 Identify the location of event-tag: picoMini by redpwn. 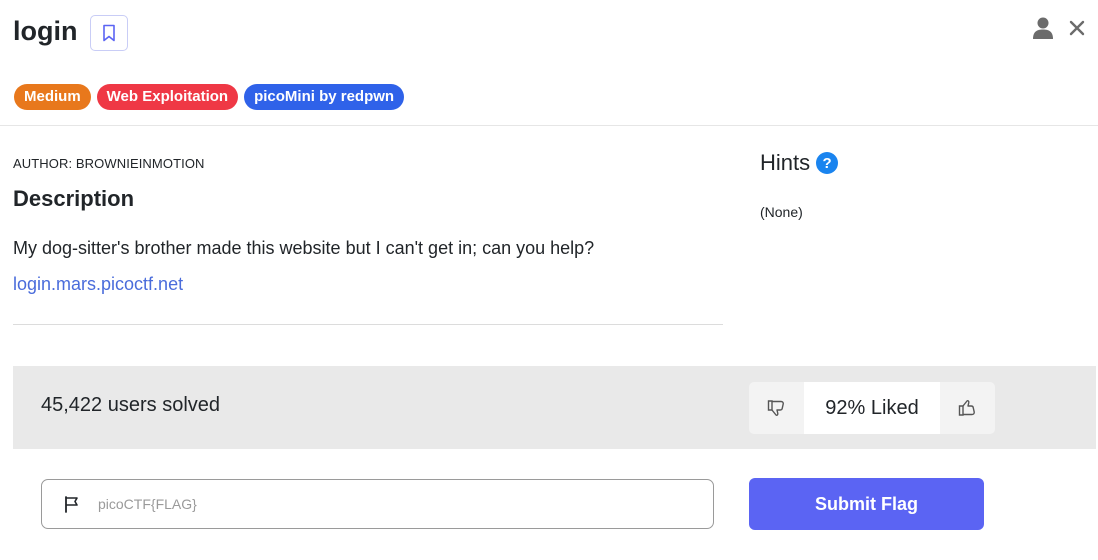
(324, 97).